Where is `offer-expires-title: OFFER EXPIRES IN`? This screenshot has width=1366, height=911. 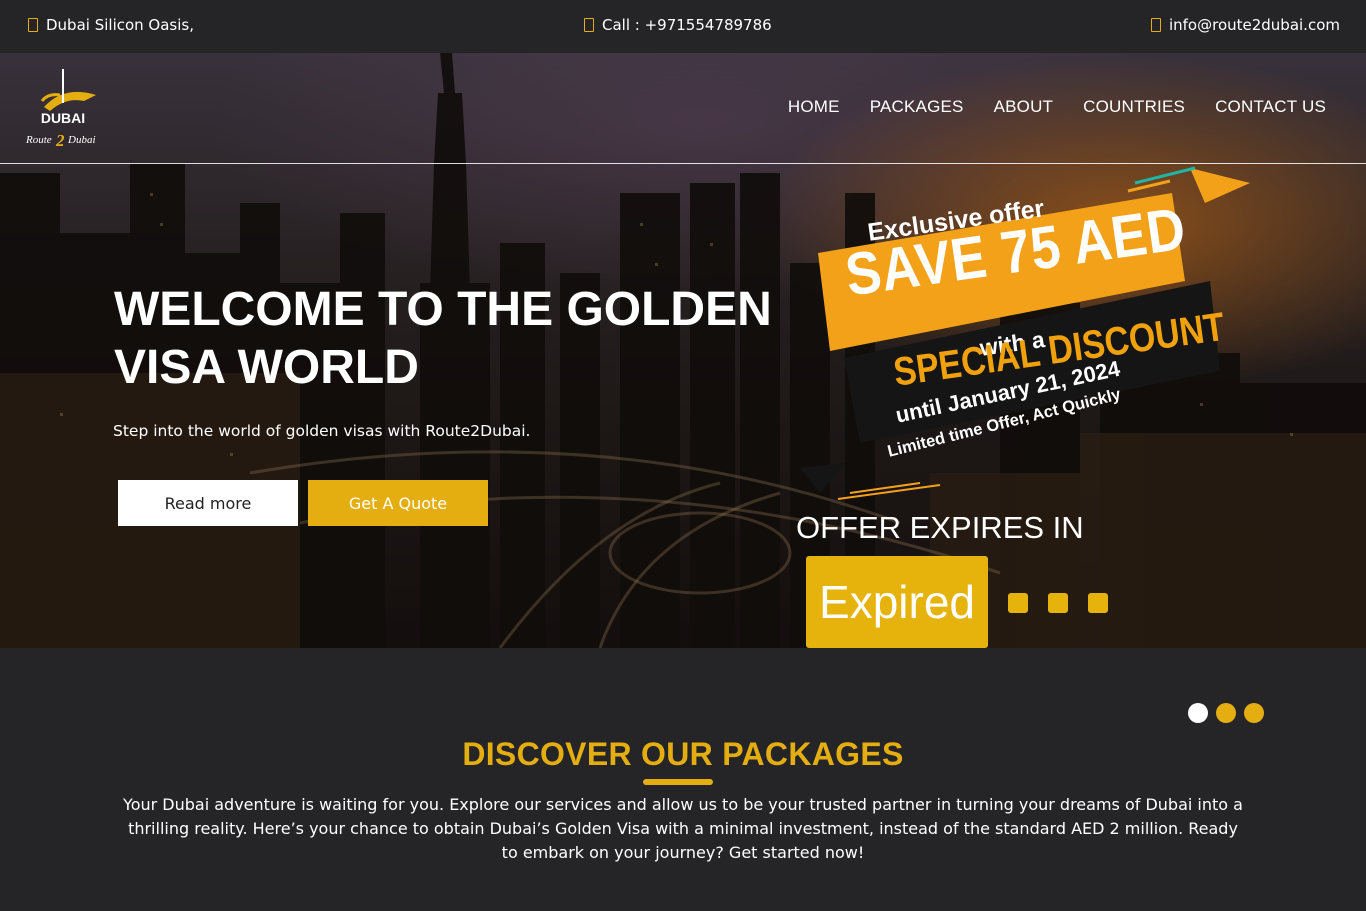 offer-expires-title: OFFER EXPIRES IN is located at coordinates (940, 527).